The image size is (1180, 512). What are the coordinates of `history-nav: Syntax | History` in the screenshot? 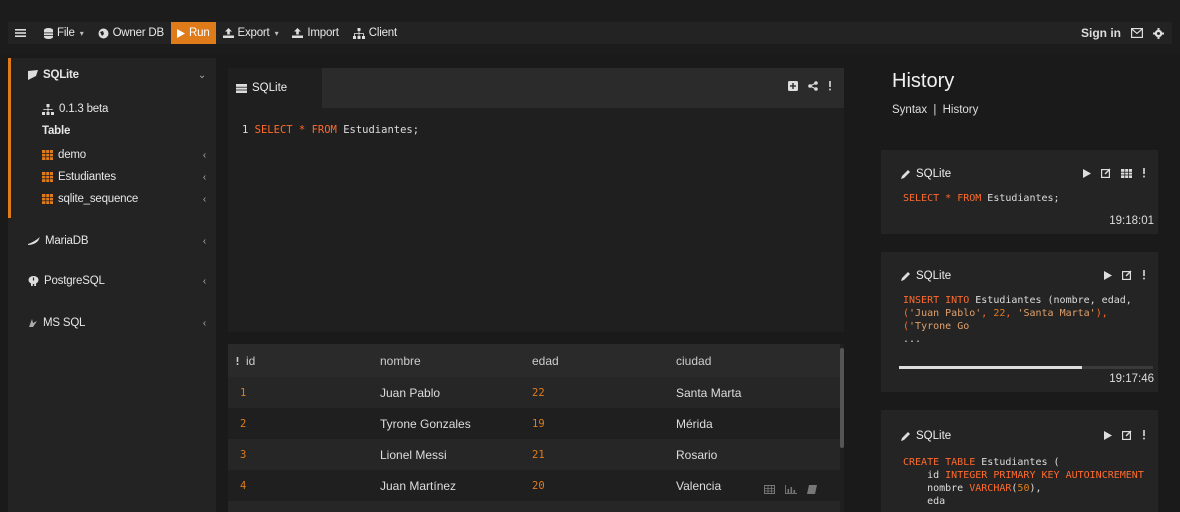 It's located at (935, 110).